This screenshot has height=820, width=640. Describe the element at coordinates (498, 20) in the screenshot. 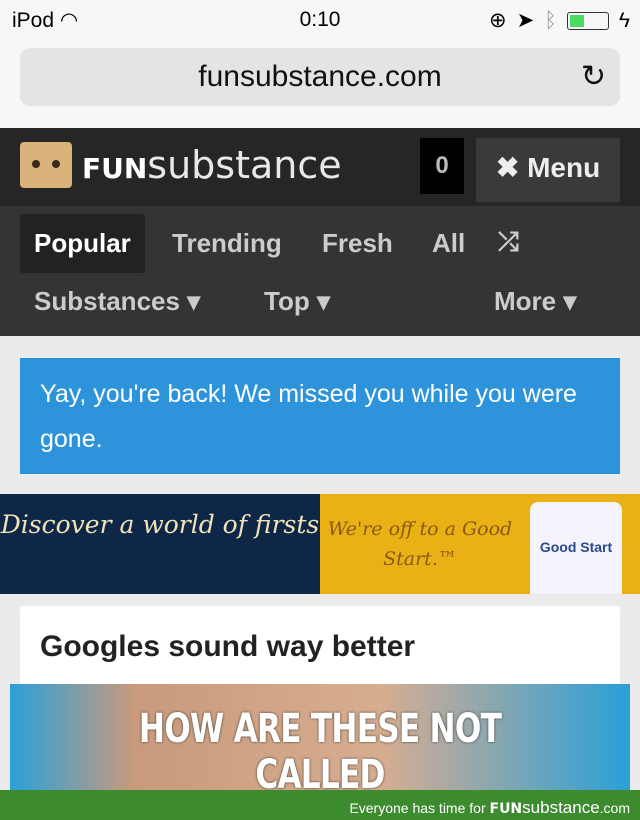

I see `rotation-lock-icon: ⊕` at that location.